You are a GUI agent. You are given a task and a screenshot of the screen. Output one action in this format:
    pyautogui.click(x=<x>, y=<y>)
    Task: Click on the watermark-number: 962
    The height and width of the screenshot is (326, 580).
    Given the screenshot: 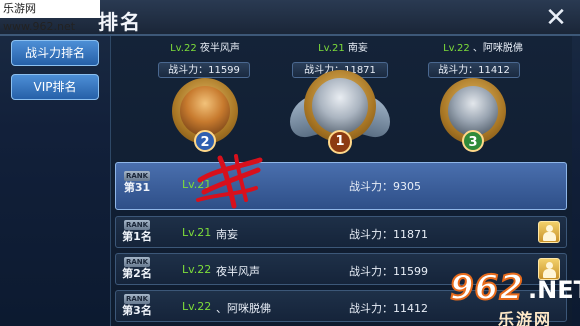 What is the action you would take?
    pyautogui.click(x=486, y=288)
    